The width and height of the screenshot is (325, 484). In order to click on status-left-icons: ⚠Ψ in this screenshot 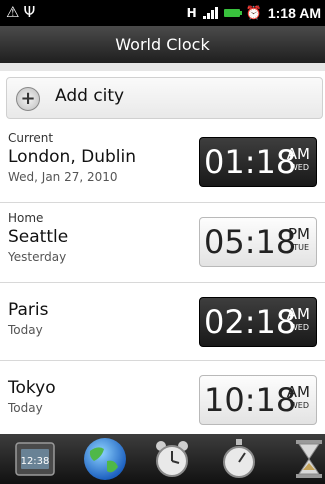, I will do `click(22, 12)`.